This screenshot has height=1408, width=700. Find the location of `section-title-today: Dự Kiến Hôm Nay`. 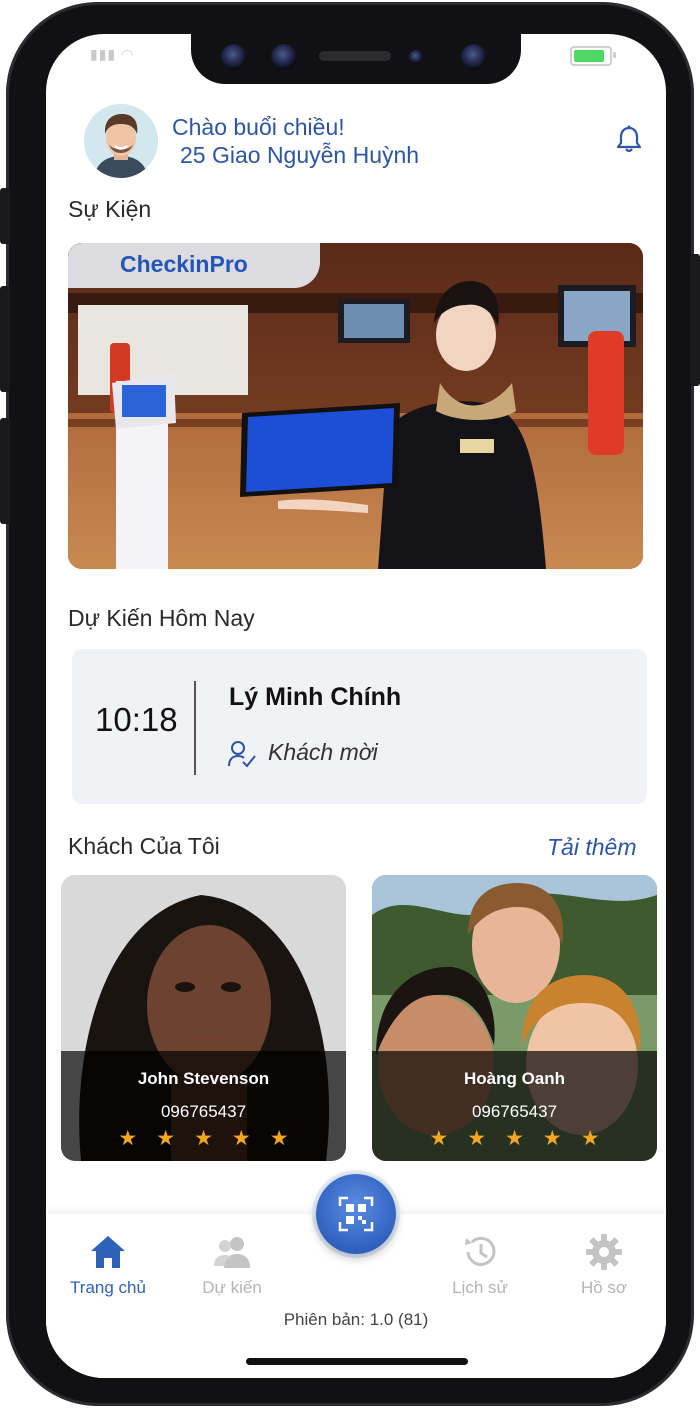

section-title-today: Dự Kiến Hôm Nay is located at coordinates (161, 618).